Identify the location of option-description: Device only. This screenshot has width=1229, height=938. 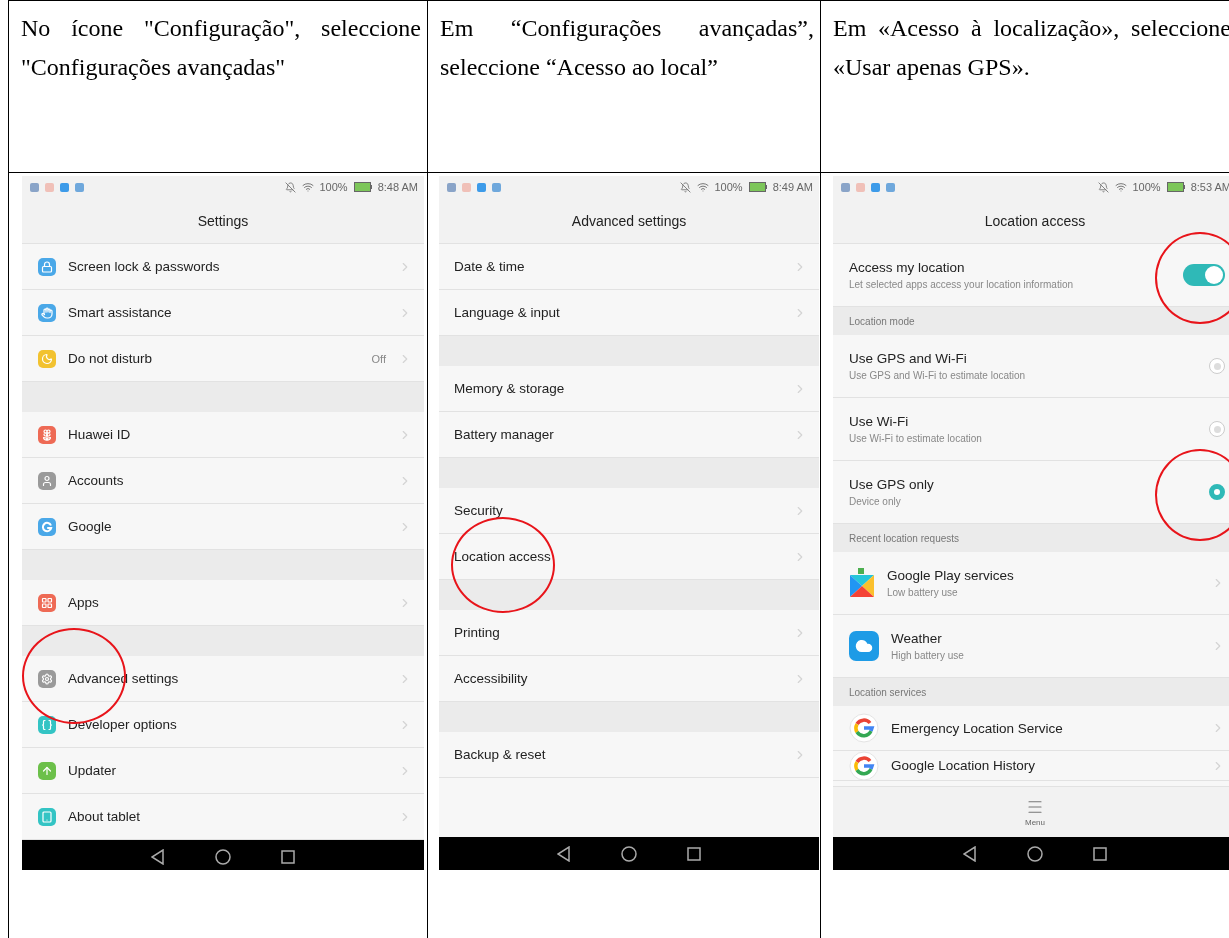
(875, 501).